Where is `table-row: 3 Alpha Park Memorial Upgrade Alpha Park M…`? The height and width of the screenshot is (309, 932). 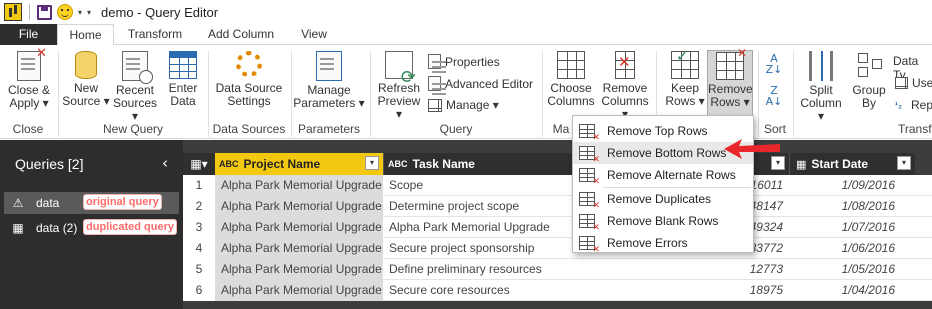 table-row: 3 Alpha Park Memorial Upgrade Alpha Park M… is located at coordinates (557, 227).